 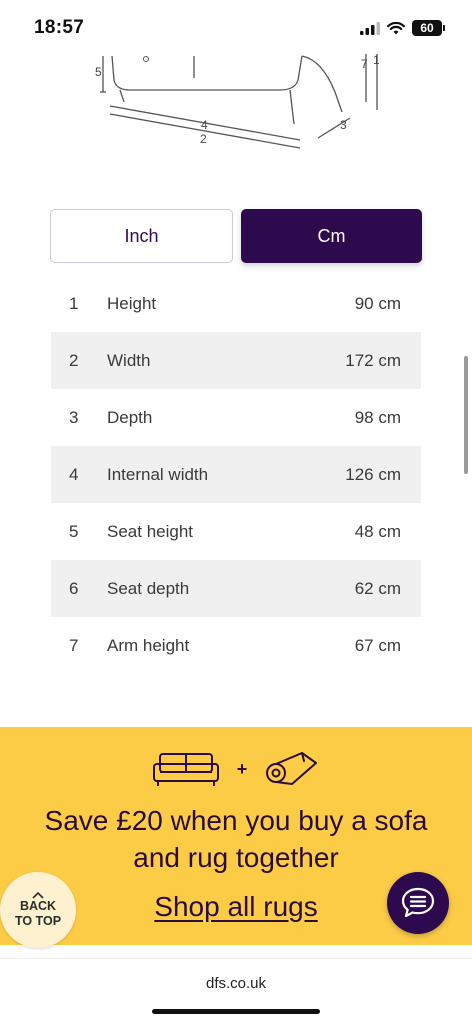 I want to click on diagram-label-1: 1, so click(x=376, y=60).